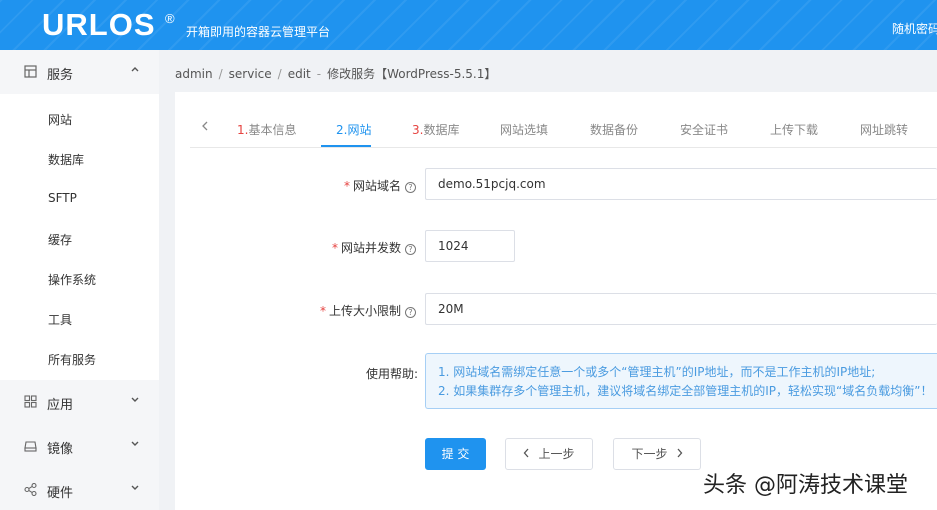  Describe the element at coordinates (72, 360) in the screenshot. I see `sidebar-item-label: 所有服务` at that location.